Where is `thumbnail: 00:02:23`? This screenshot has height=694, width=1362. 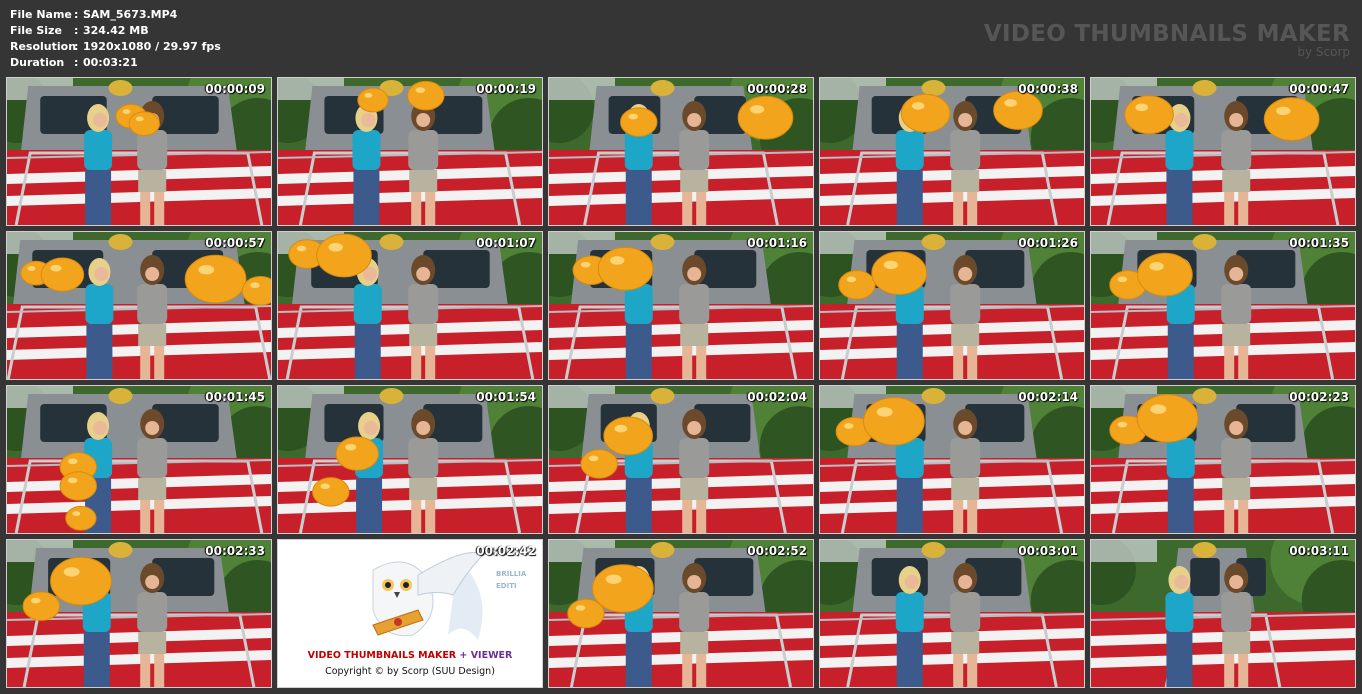
thumbnail: 00:02:23 is located at coordinates (1223, 459).